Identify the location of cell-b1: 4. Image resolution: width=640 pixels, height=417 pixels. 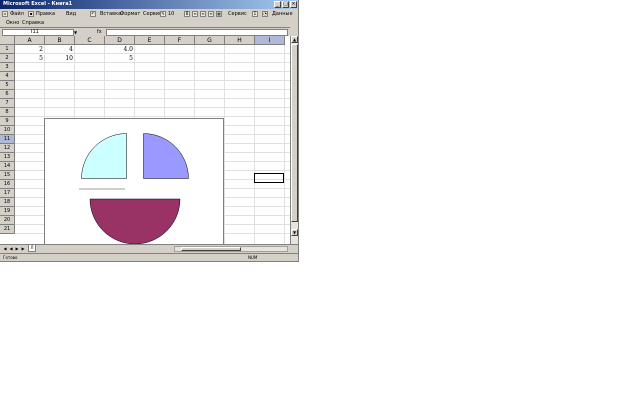
(60, 49).